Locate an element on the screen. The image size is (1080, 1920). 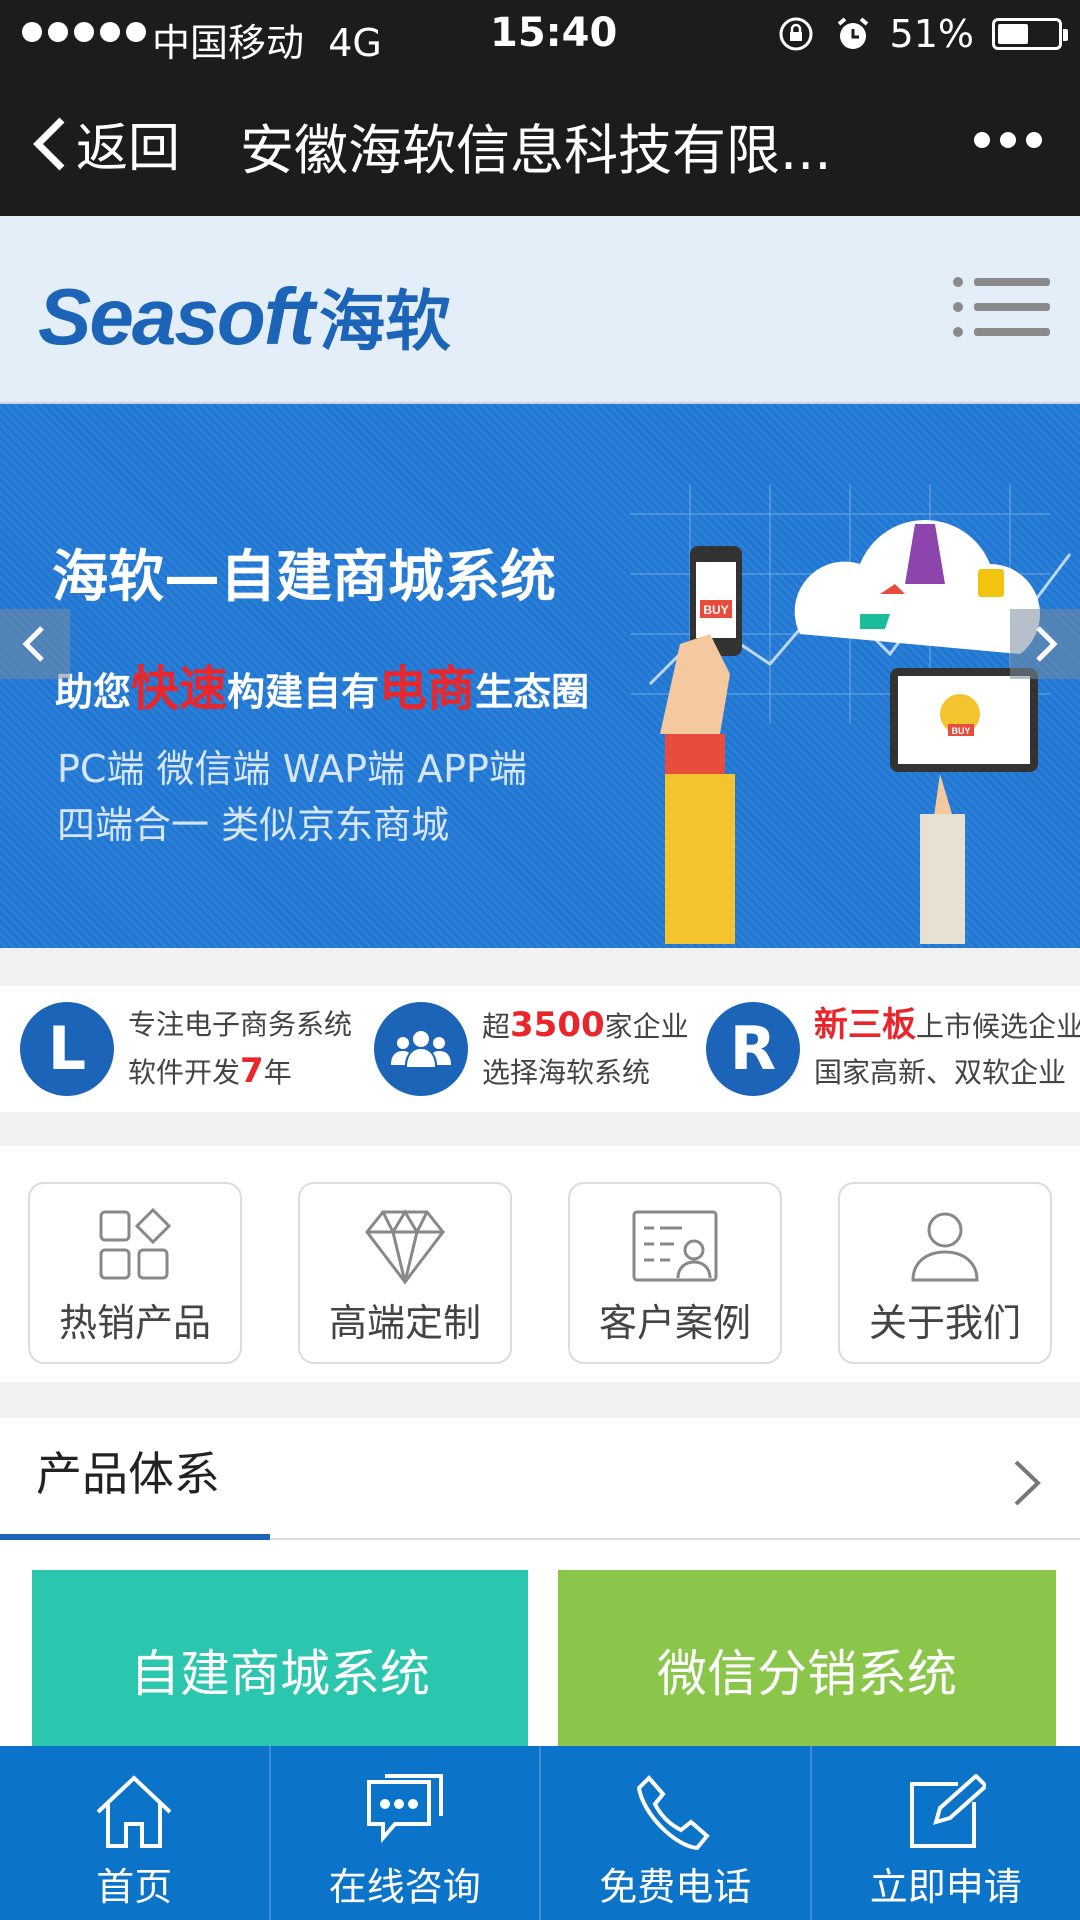
back-button: 返回 is located at coordinates (105, 143).